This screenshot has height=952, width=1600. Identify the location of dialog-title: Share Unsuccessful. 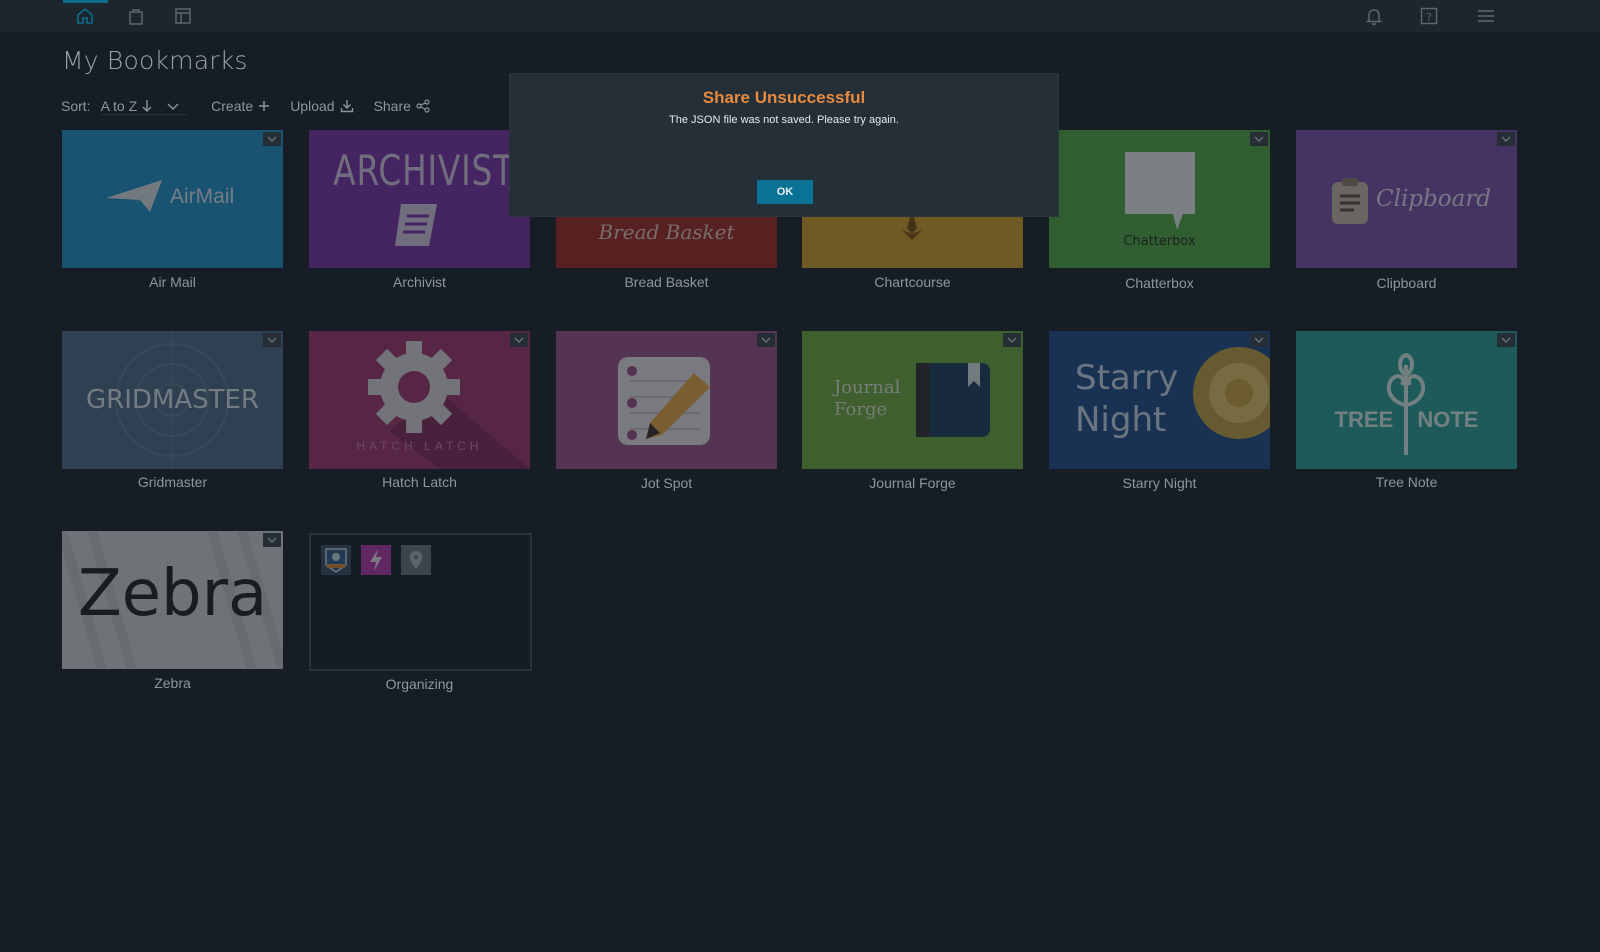
(784, 97).